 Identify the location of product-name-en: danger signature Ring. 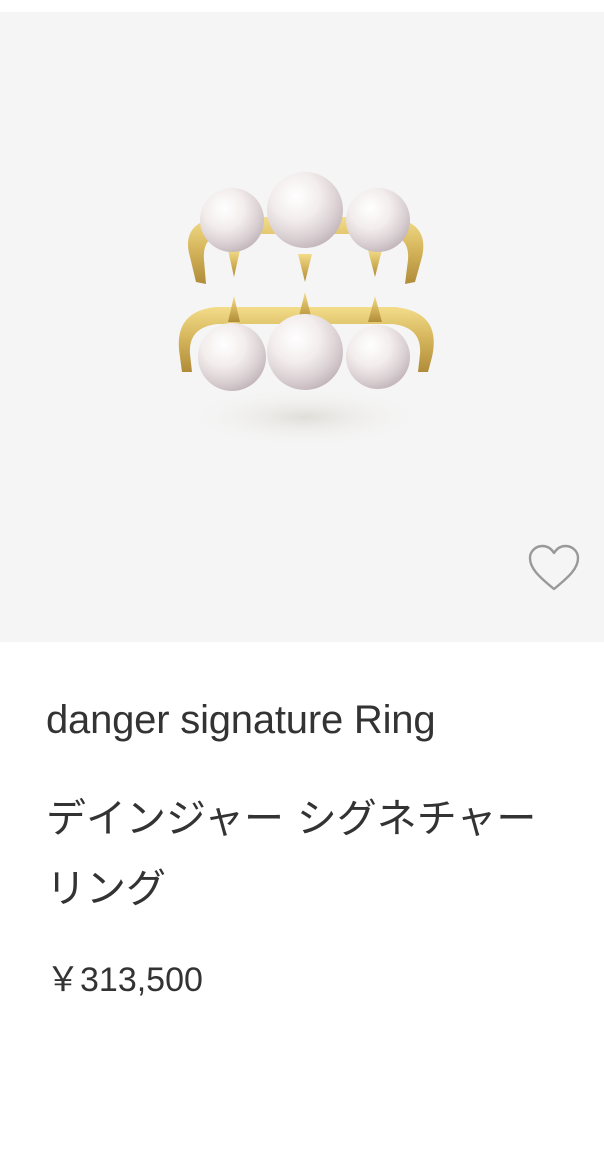
(306, 720).